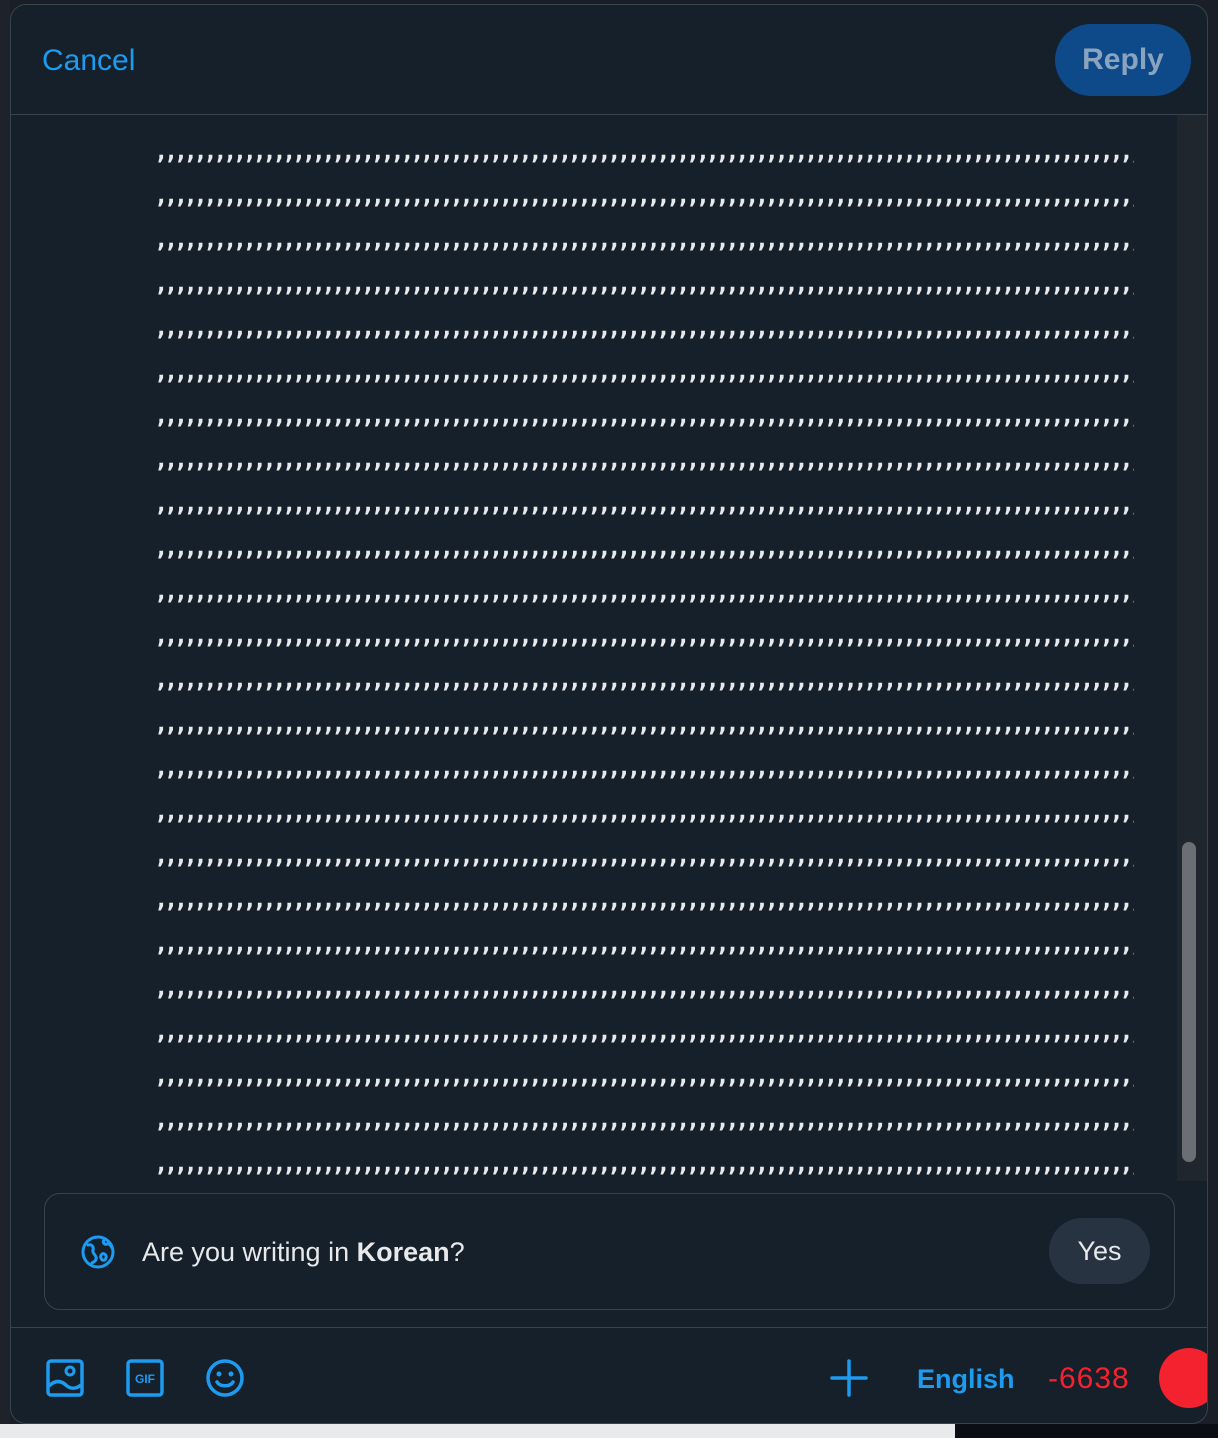 This screenshot has width=1218, height=1438. Describe the element at coordinates (249, 1252) in the screenshot. I see `language-question-prefix: Are you writing in` at that location.